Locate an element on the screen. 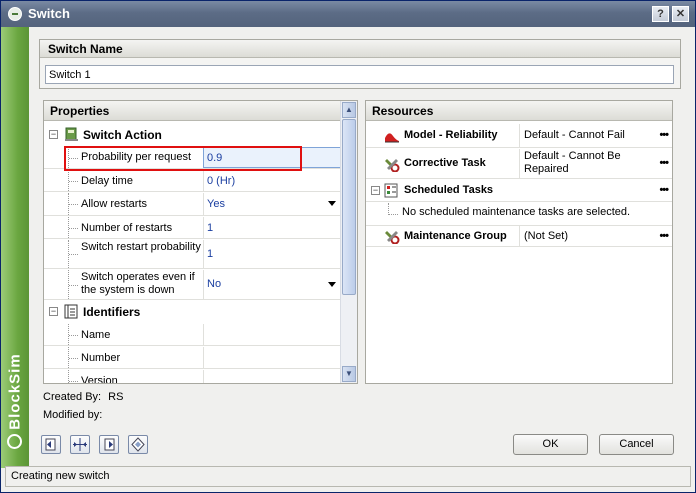 This screenshot has width=696, height=493. brand-icon is located at coordinates (14, 441).